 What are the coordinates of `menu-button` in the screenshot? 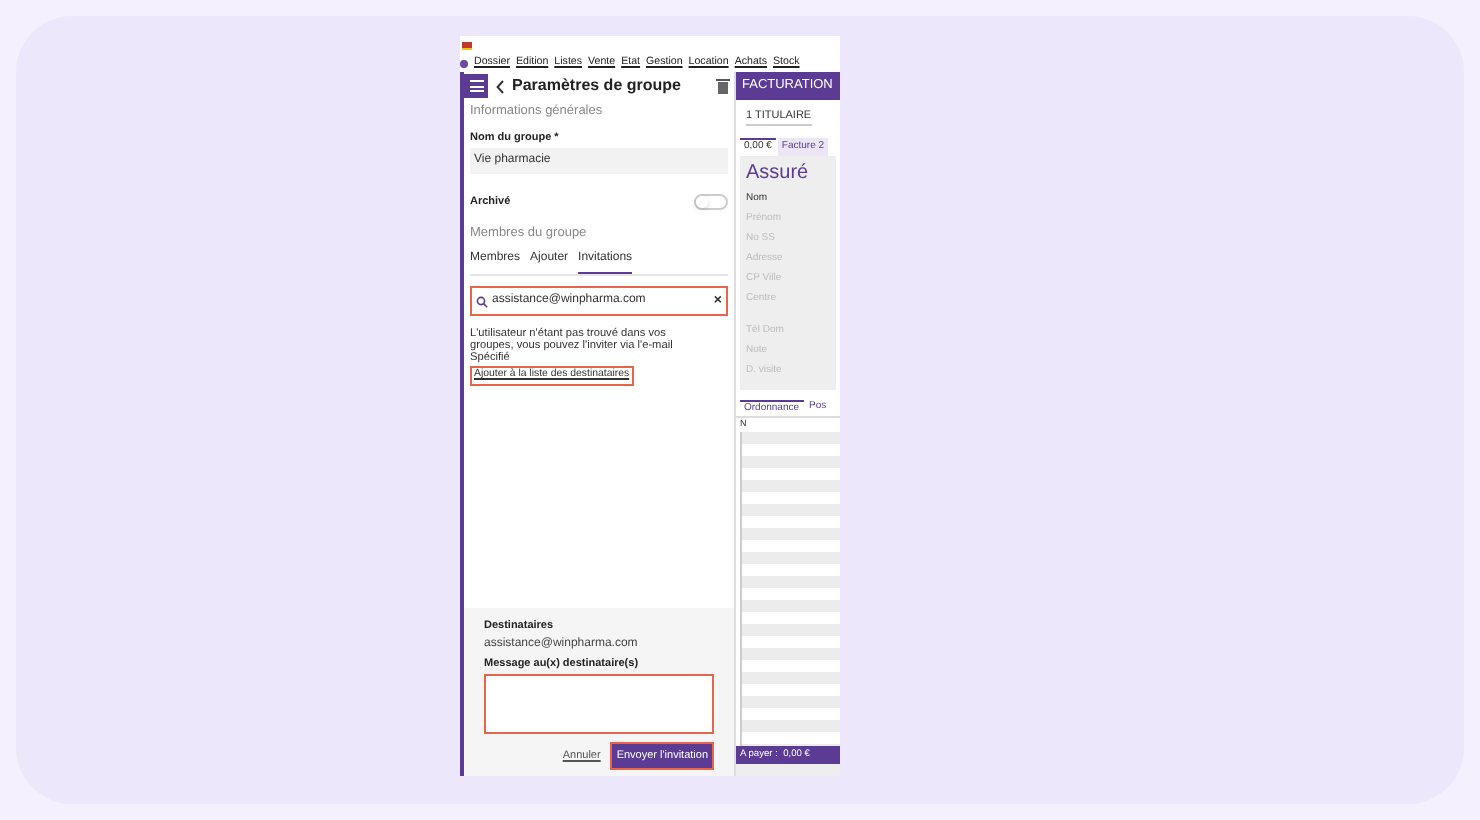 It's located at (476, 86).